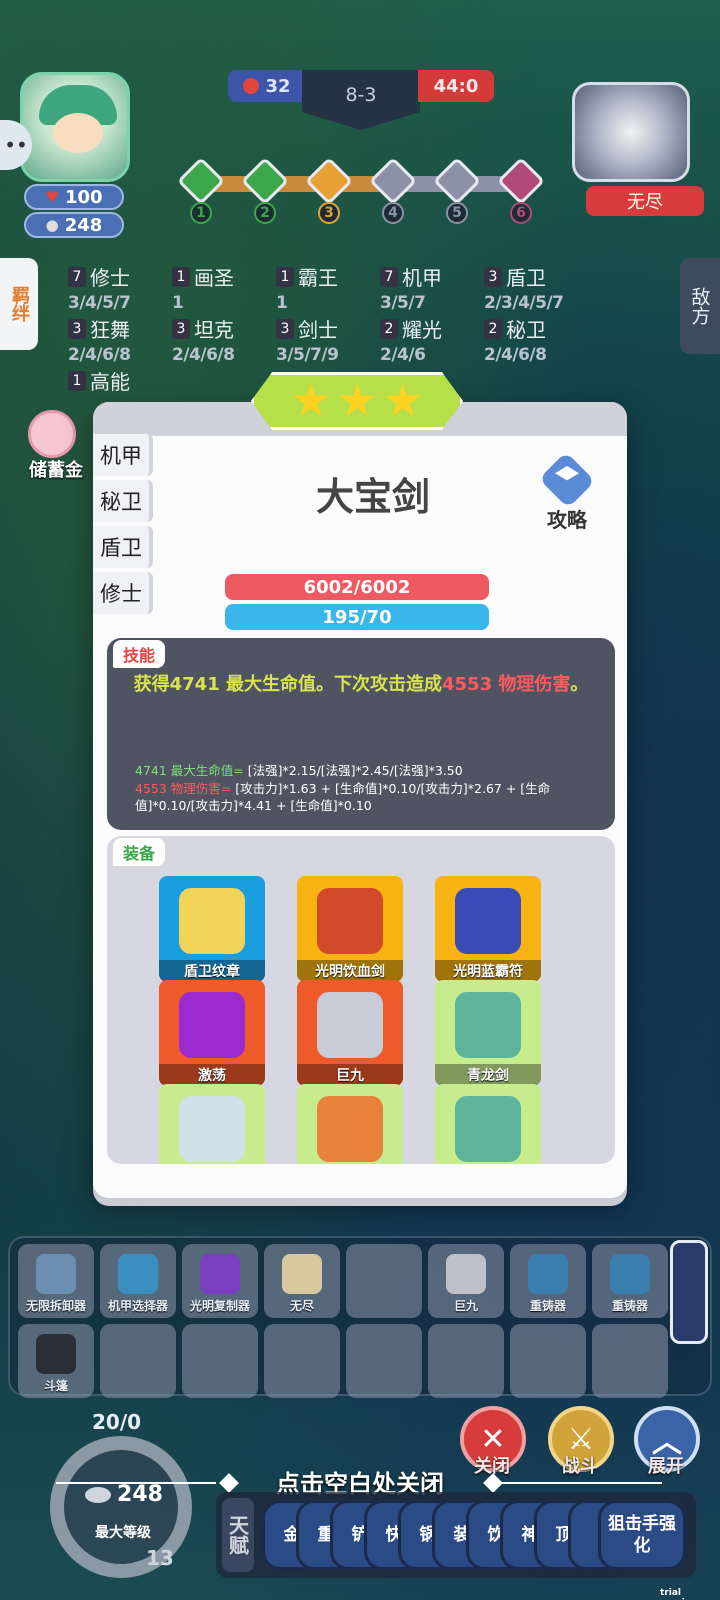  What do you see at coordinates (110, 278) in the screenshot?
I see `synergy-name: 修士` at bounding box center [110, 278].